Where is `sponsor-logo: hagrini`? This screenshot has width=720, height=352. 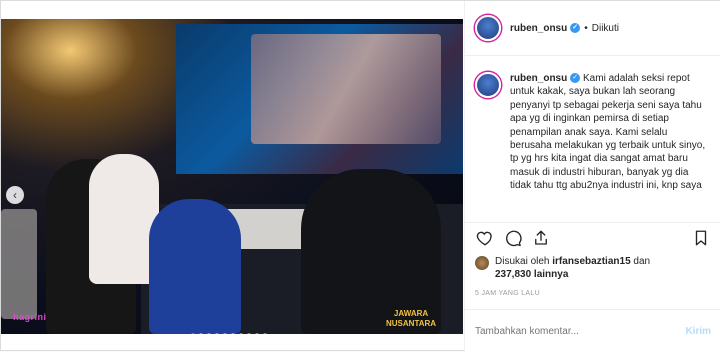 sponsor-logo: hagrini is located at coordinates (30, 317).